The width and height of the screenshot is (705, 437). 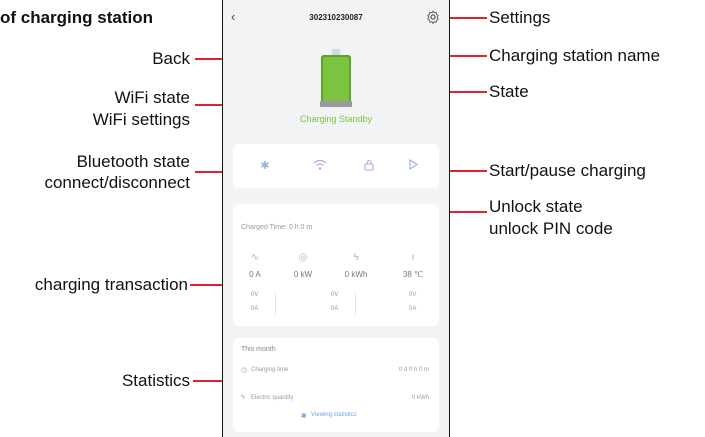 I want to click on battery-base, so click(x=336, y=104).